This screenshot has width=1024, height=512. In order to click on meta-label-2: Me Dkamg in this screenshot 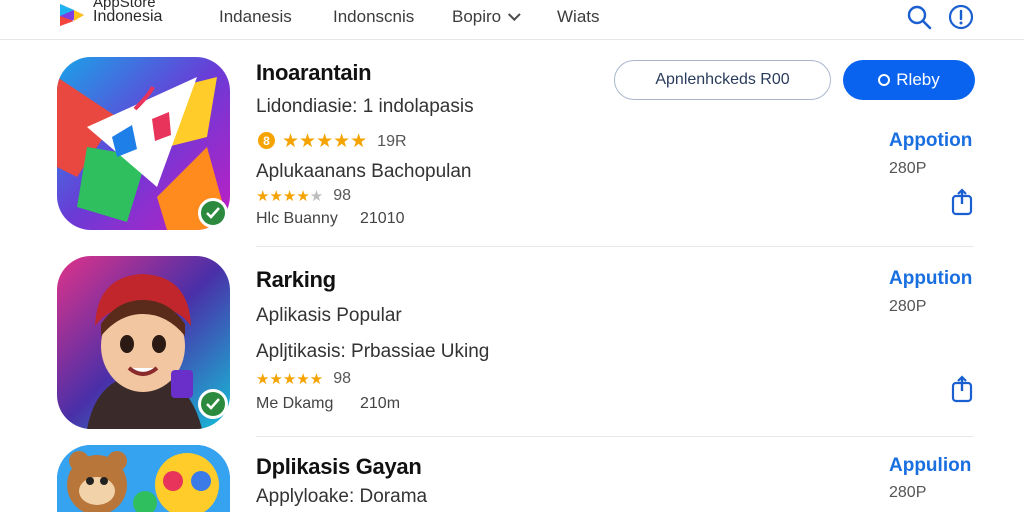, I will do `click(295, 403)`.